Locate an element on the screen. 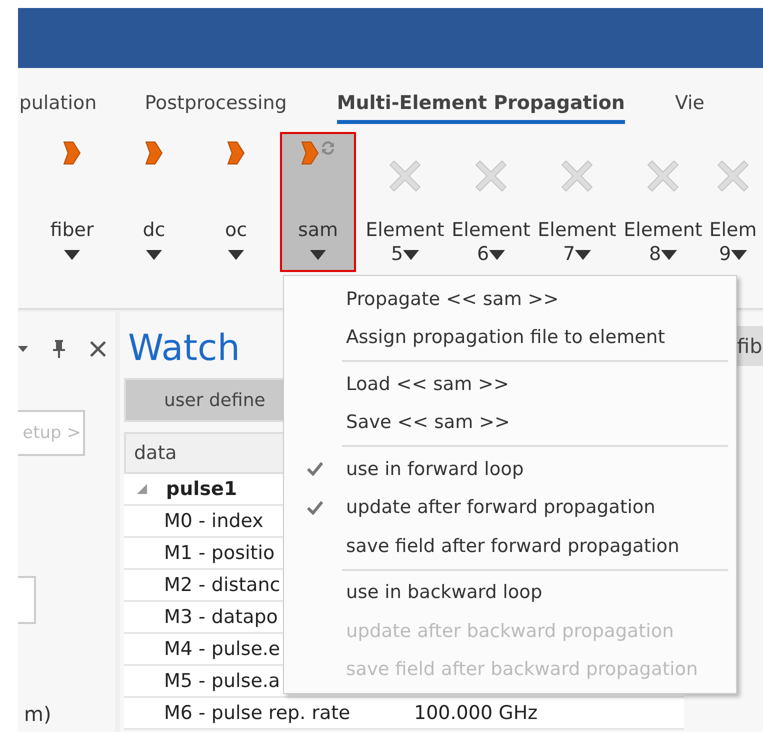 Image resolution: width=763 pixels, height=740 pixels. unit-label: m) is located at coordinates (37, 714).